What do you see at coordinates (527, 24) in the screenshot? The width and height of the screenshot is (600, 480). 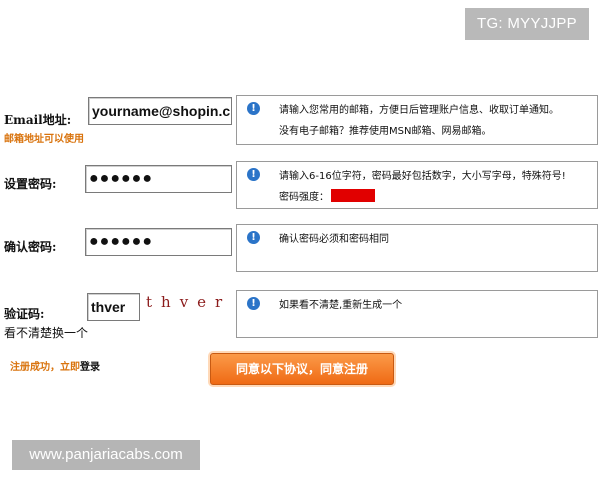 I see `watermark-top: TG: MYYJJPP` at bounding box center [527, 24].